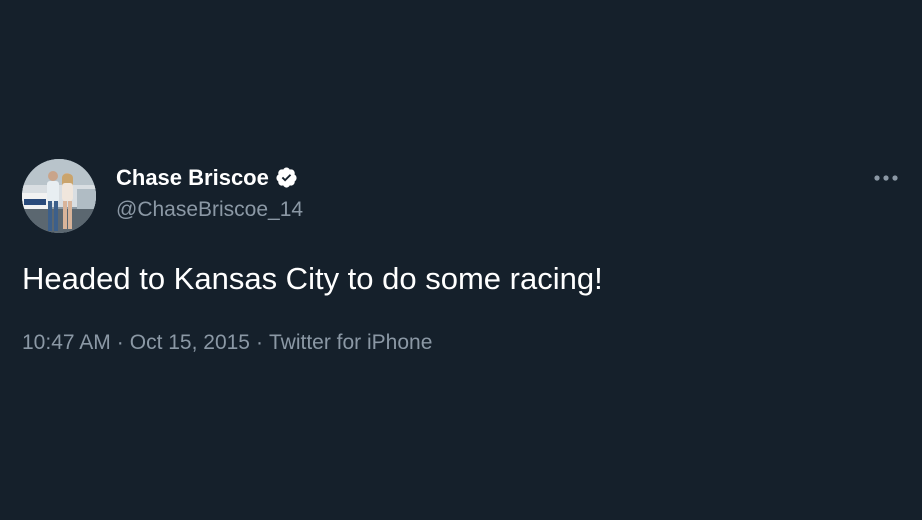 Image resolution: width=922 pixels, height=520 pixels. I want to click on verified-badge-icon, so click(286, 177).